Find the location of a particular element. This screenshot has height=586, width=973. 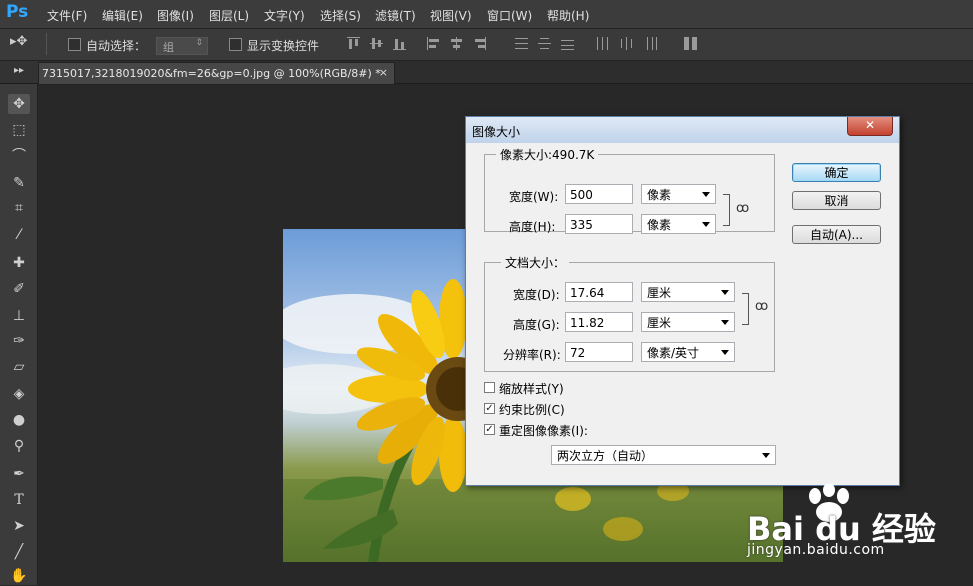

distribute-left-icon is located at coordinates (602, 43).